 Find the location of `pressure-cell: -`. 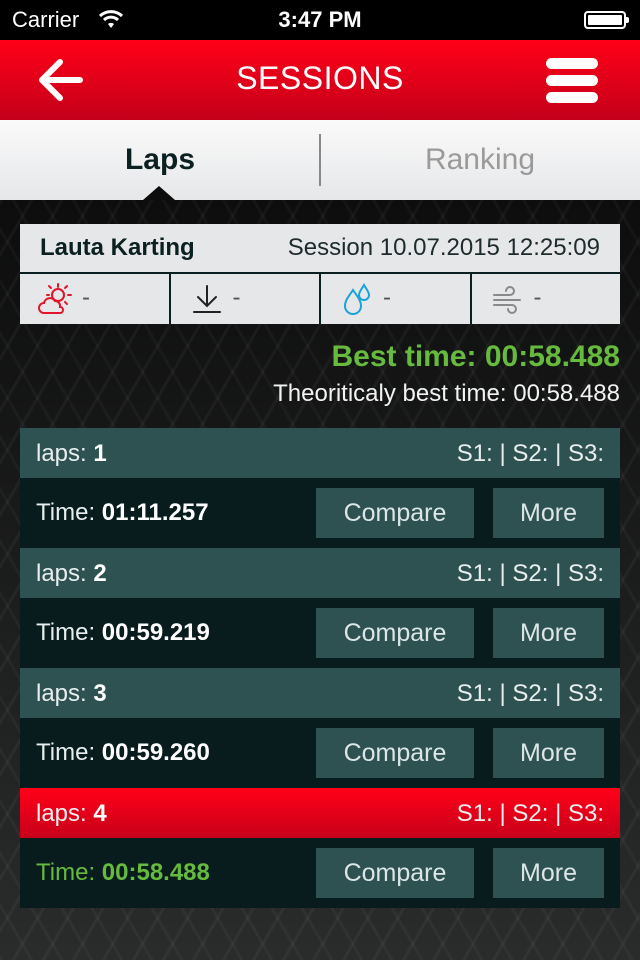

pressure-cell: - is located at coordinates (246, 299).